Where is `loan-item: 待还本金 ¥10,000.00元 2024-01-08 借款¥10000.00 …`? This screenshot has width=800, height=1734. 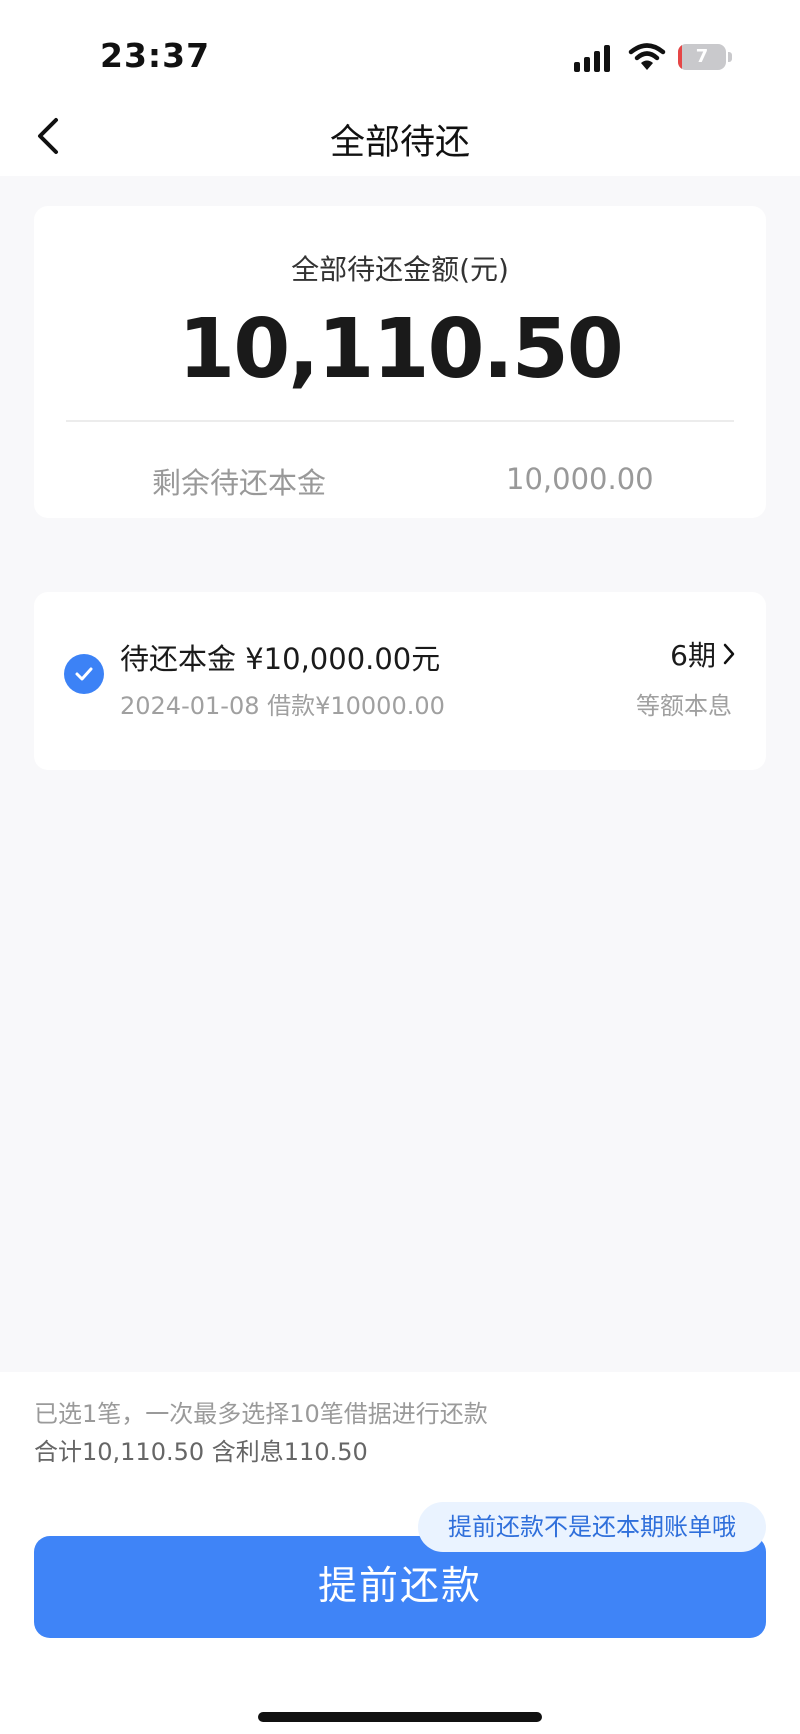
loan-item: 待还本金 ¥10,000.00元 2024-01-08 借款¥10000.00 … is located at coordinates (400, 681).